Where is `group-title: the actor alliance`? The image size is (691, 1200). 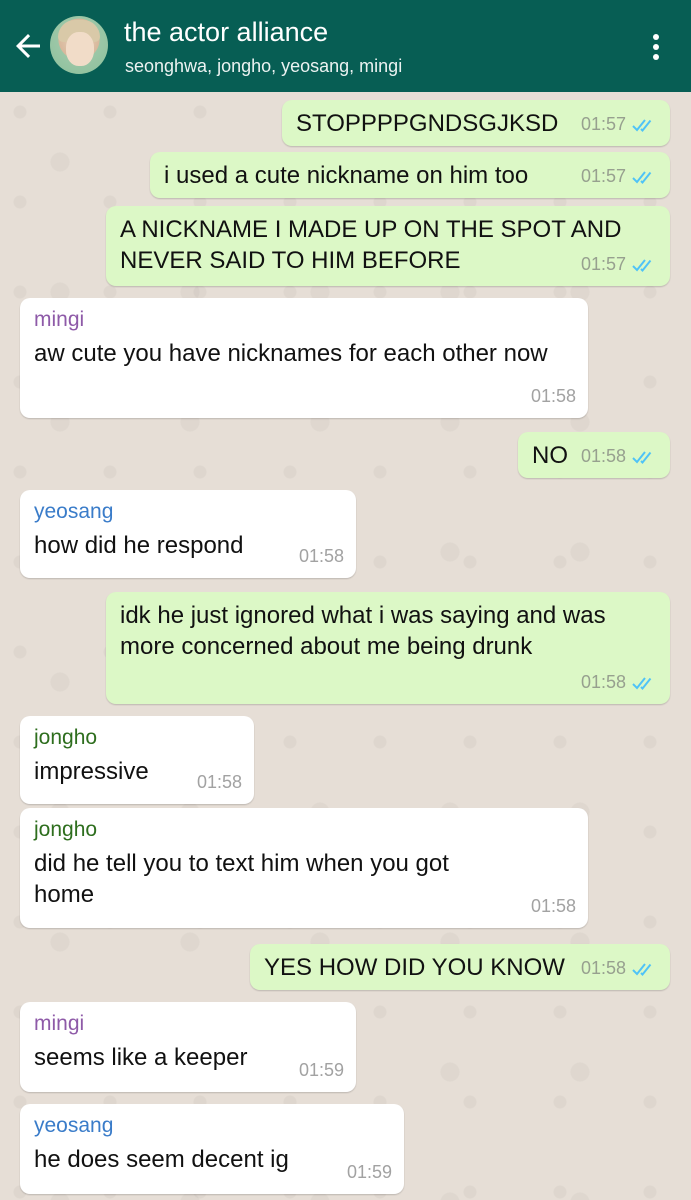 group-title: the actor alliance is located at coordinates (226, 32).